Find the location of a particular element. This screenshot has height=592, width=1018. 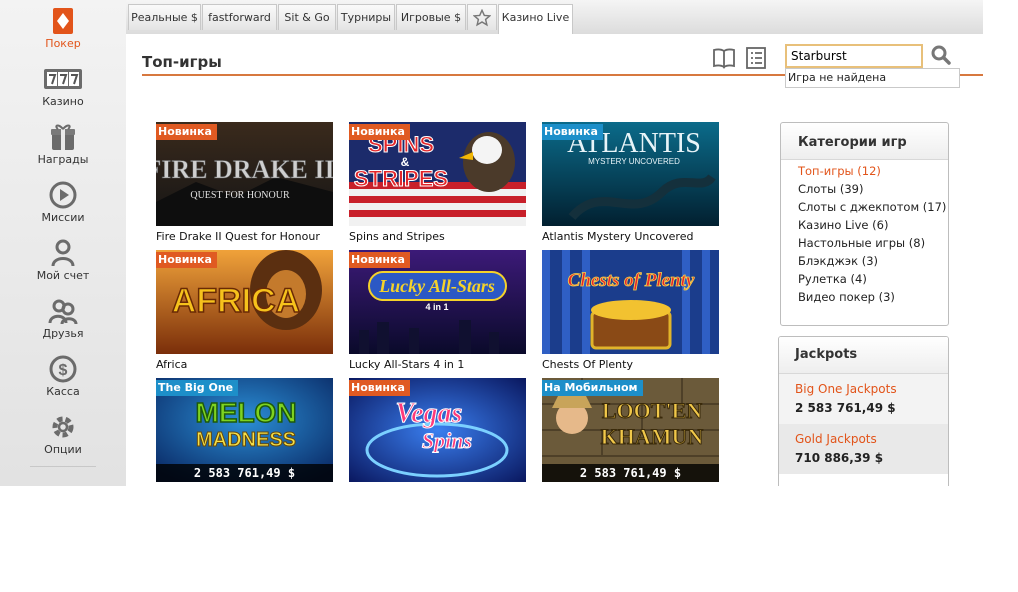

sidebar-item-label: Миссии is located at coordinates (63, 217).